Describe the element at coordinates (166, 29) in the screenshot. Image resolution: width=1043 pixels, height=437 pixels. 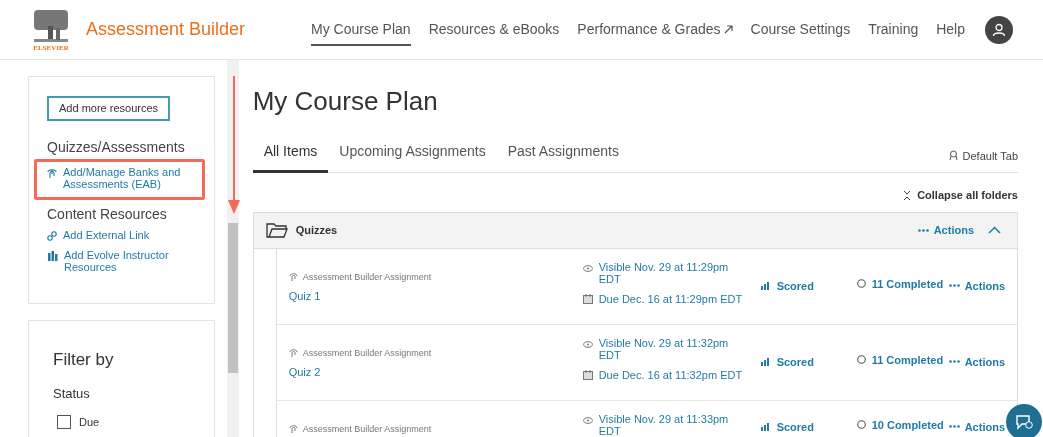
I see `app-title: Assessment Builder` at that location.